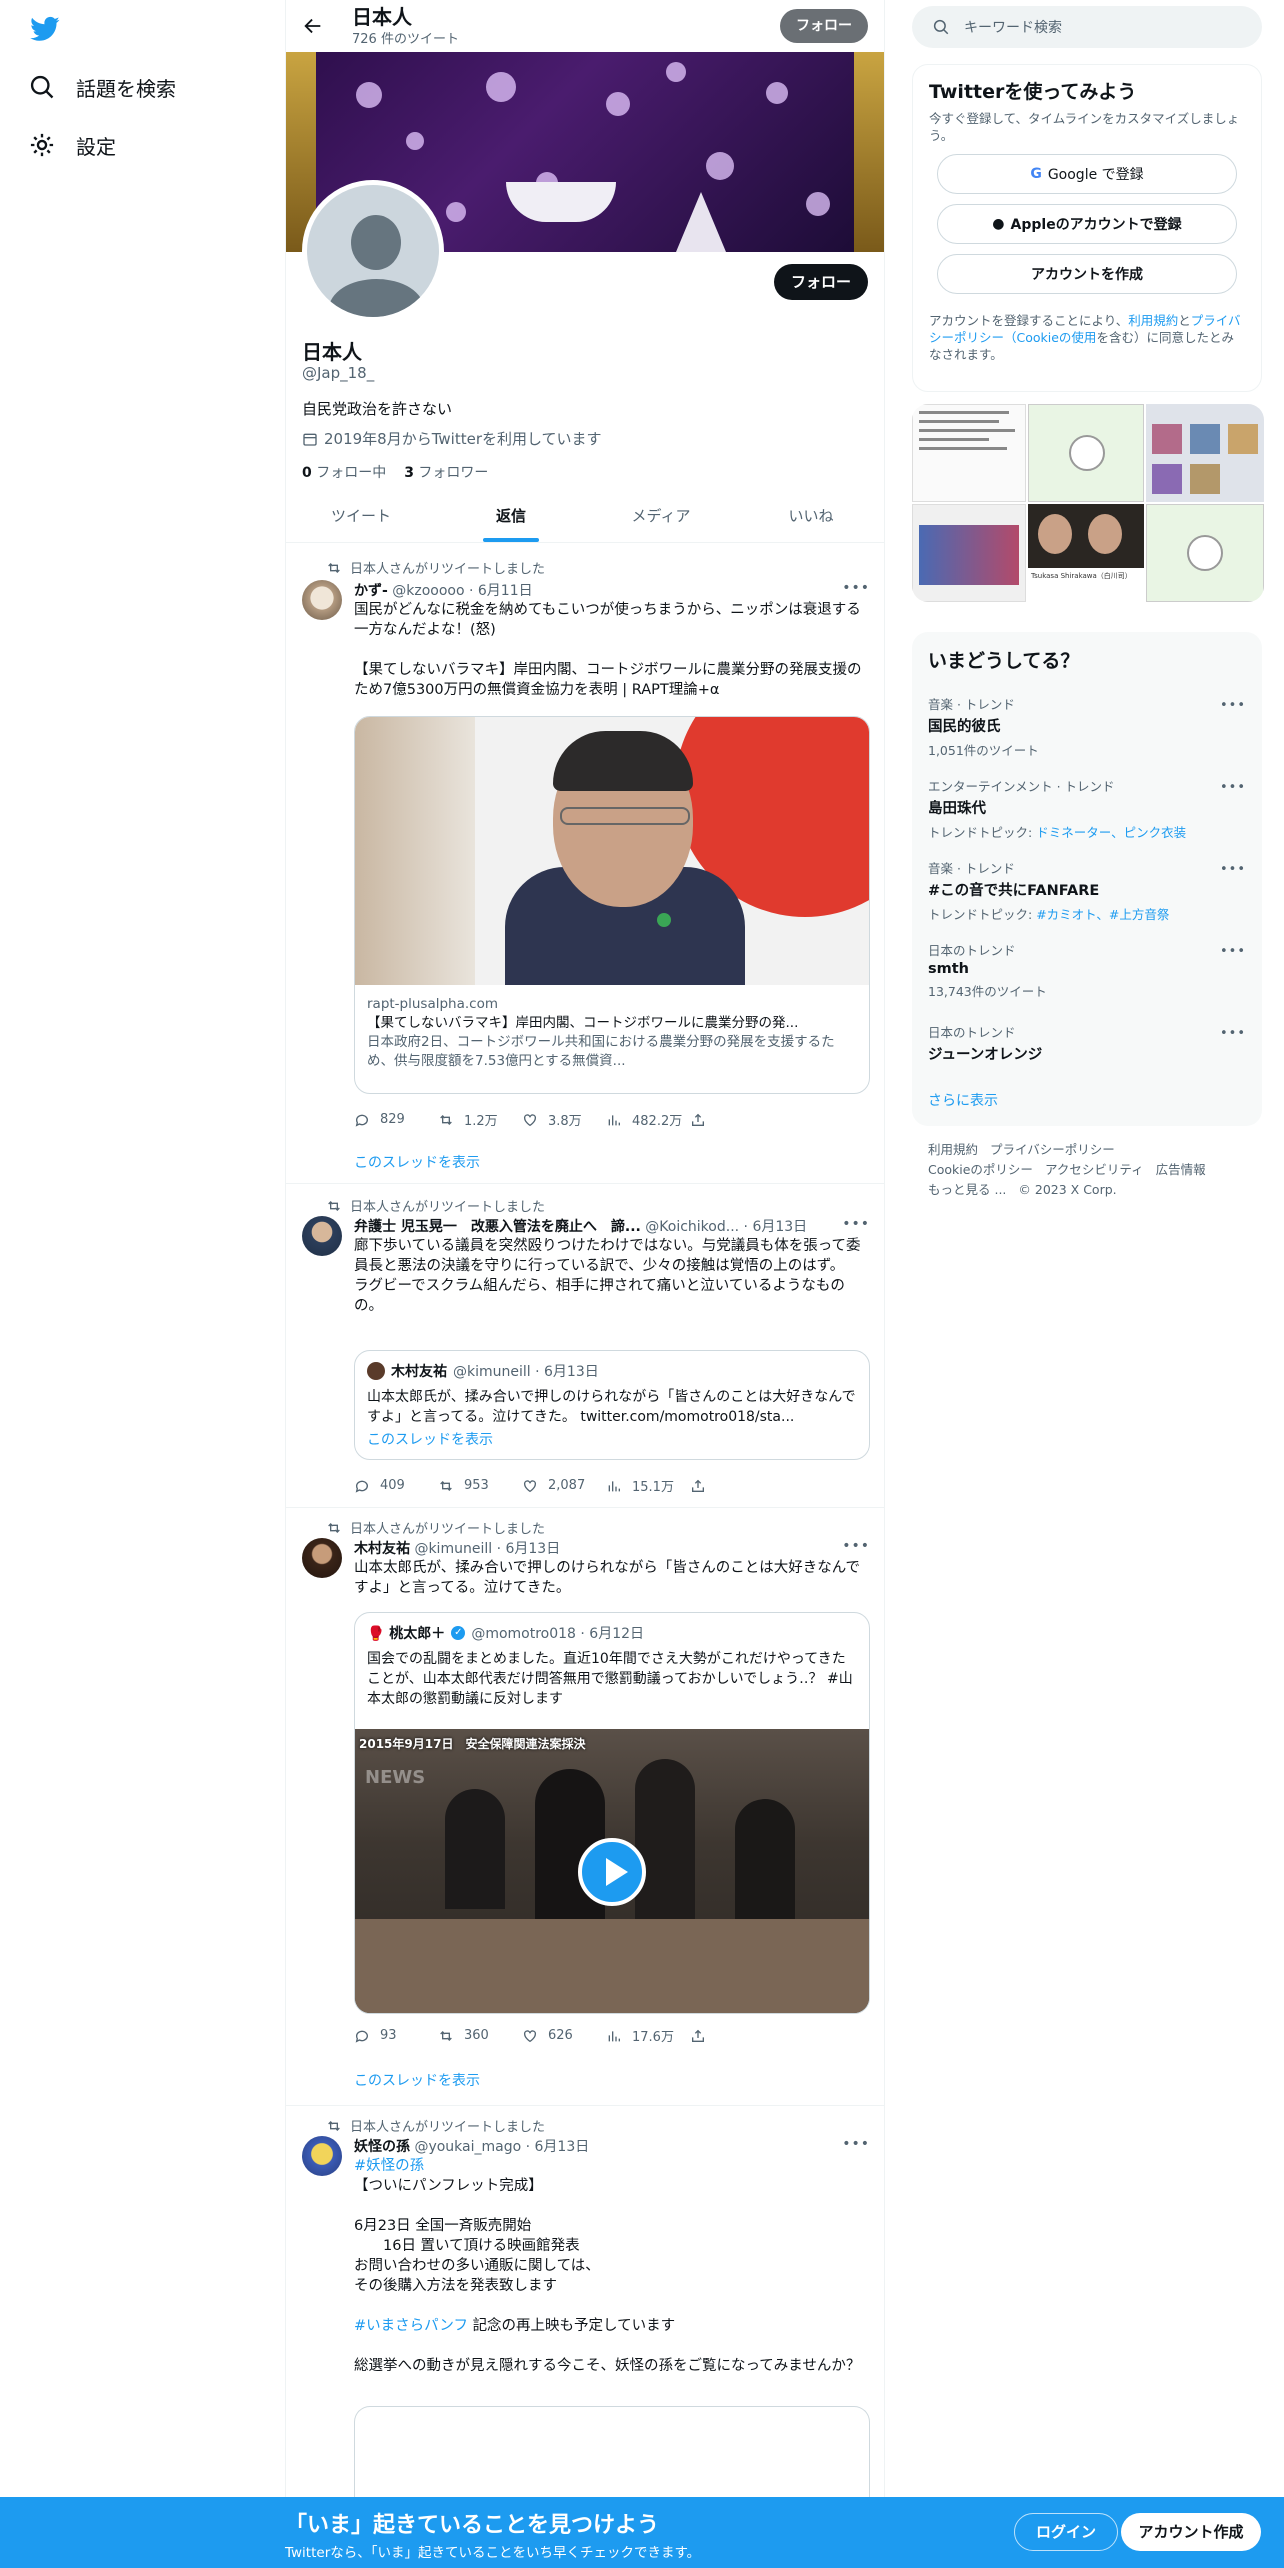 Image resolution: width=1284 pixels, height=2568 pixels. Describe the element at coordinates (1094, 1169) in the screenshot. I see `footer-link: アクセシビリティ` at that location.